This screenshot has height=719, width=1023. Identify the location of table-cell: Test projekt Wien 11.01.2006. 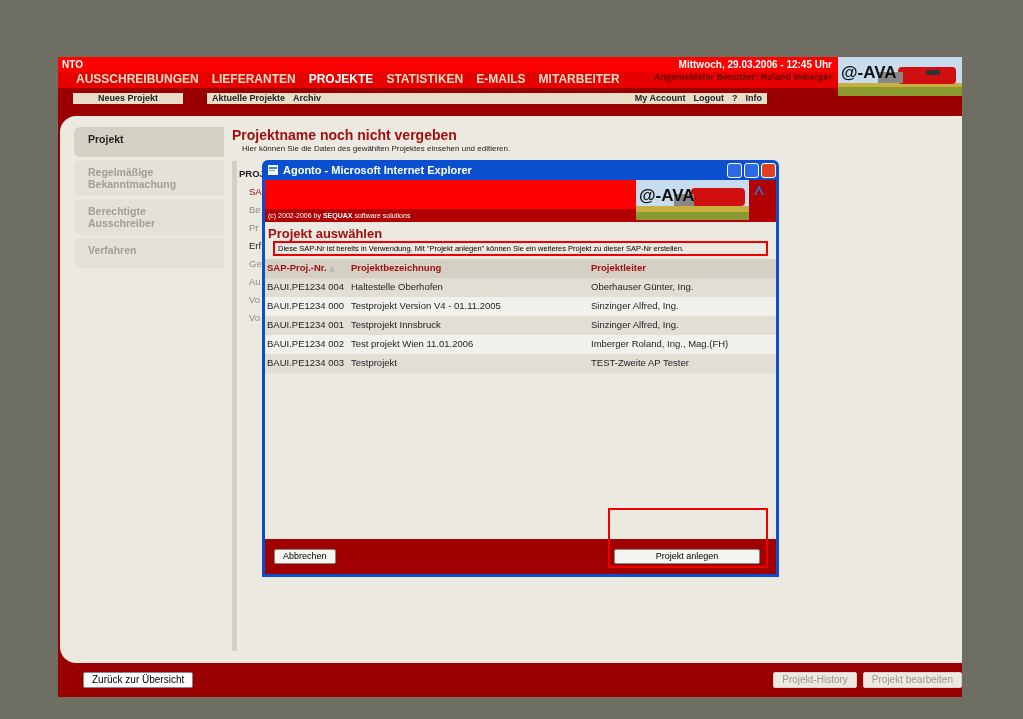
(412, 344).